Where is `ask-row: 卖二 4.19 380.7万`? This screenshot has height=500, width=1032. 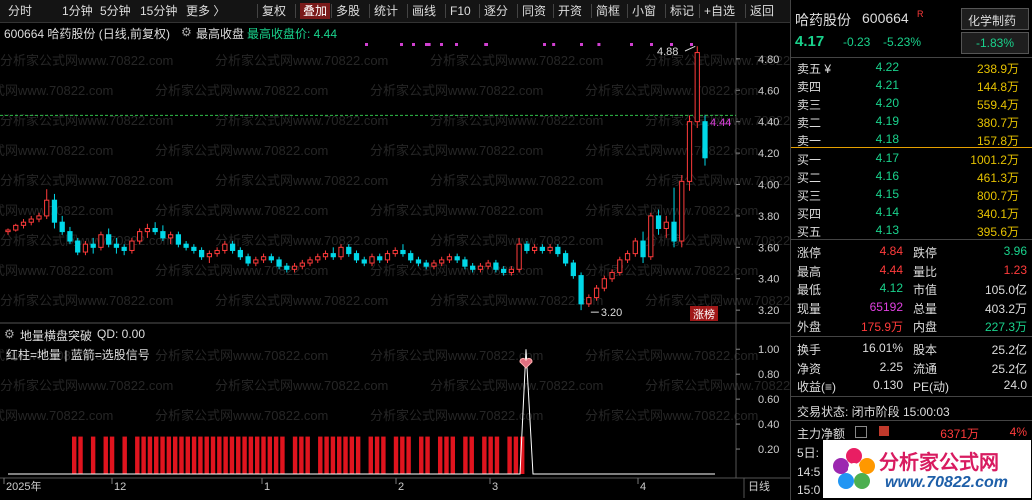 ask-row: 卖二 4.19 380.7万 is located at coordinates (911, 121).